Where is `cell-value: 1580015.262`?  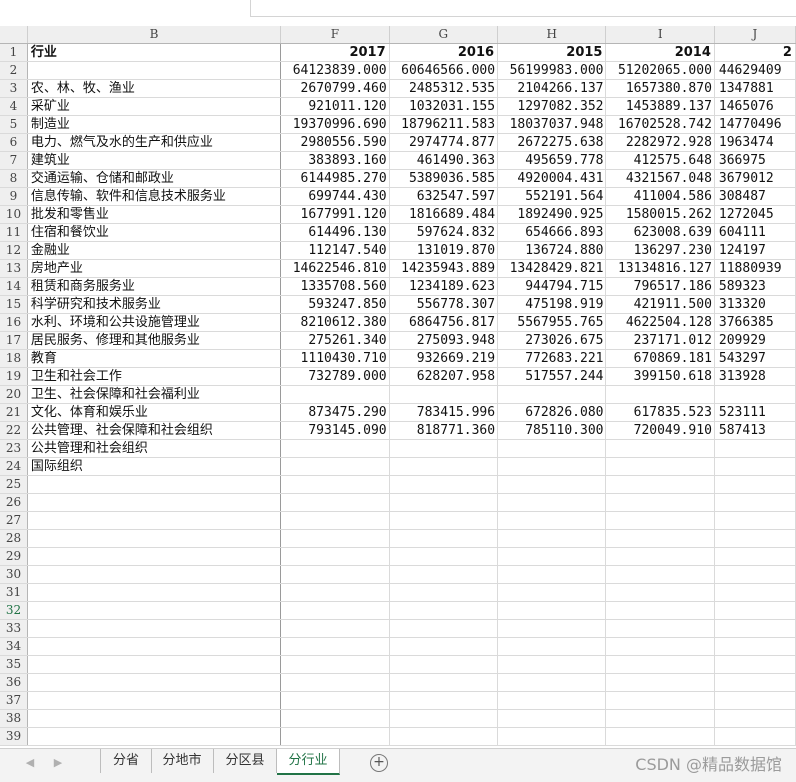
cell-value: 1580015.262 is located at coordinates (660, 214).